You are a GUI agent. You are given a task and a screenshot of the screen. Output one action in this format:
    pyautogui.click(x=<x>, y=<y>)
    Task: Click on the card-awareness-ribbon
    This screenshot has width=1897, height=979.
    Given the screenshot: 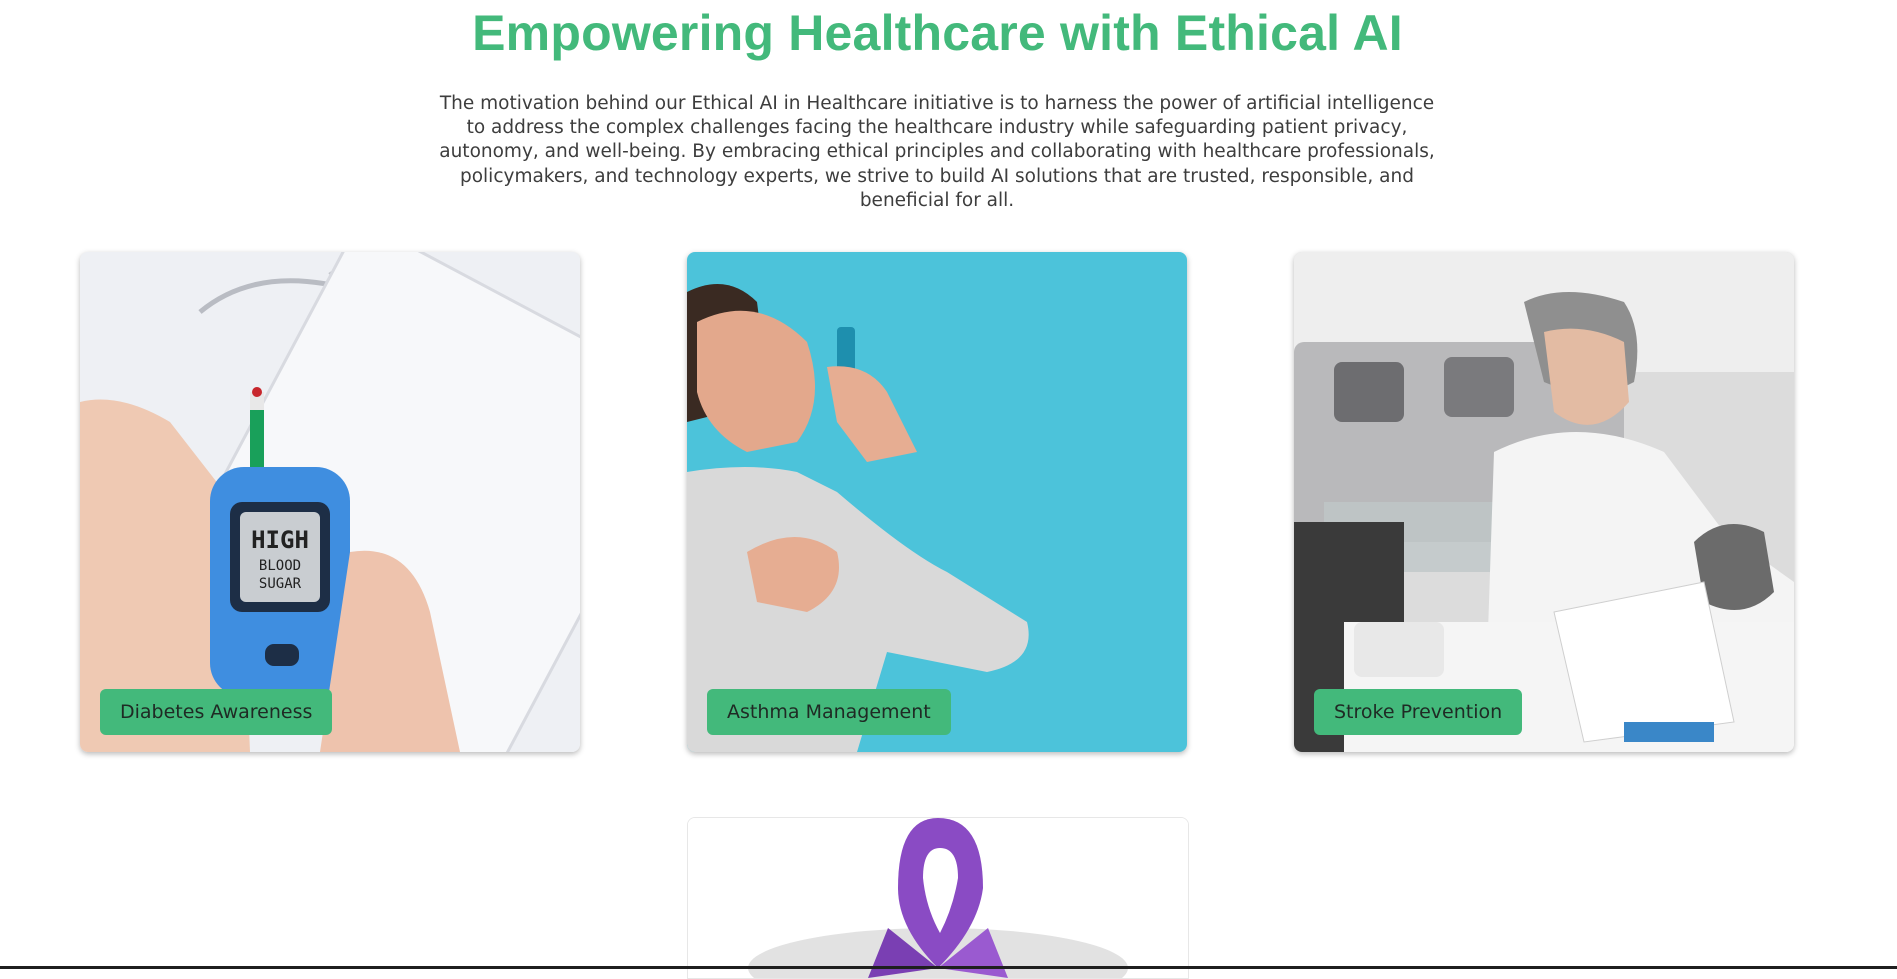 What is the action you would take?
    pyautogui.click(x=938, y=898)
    